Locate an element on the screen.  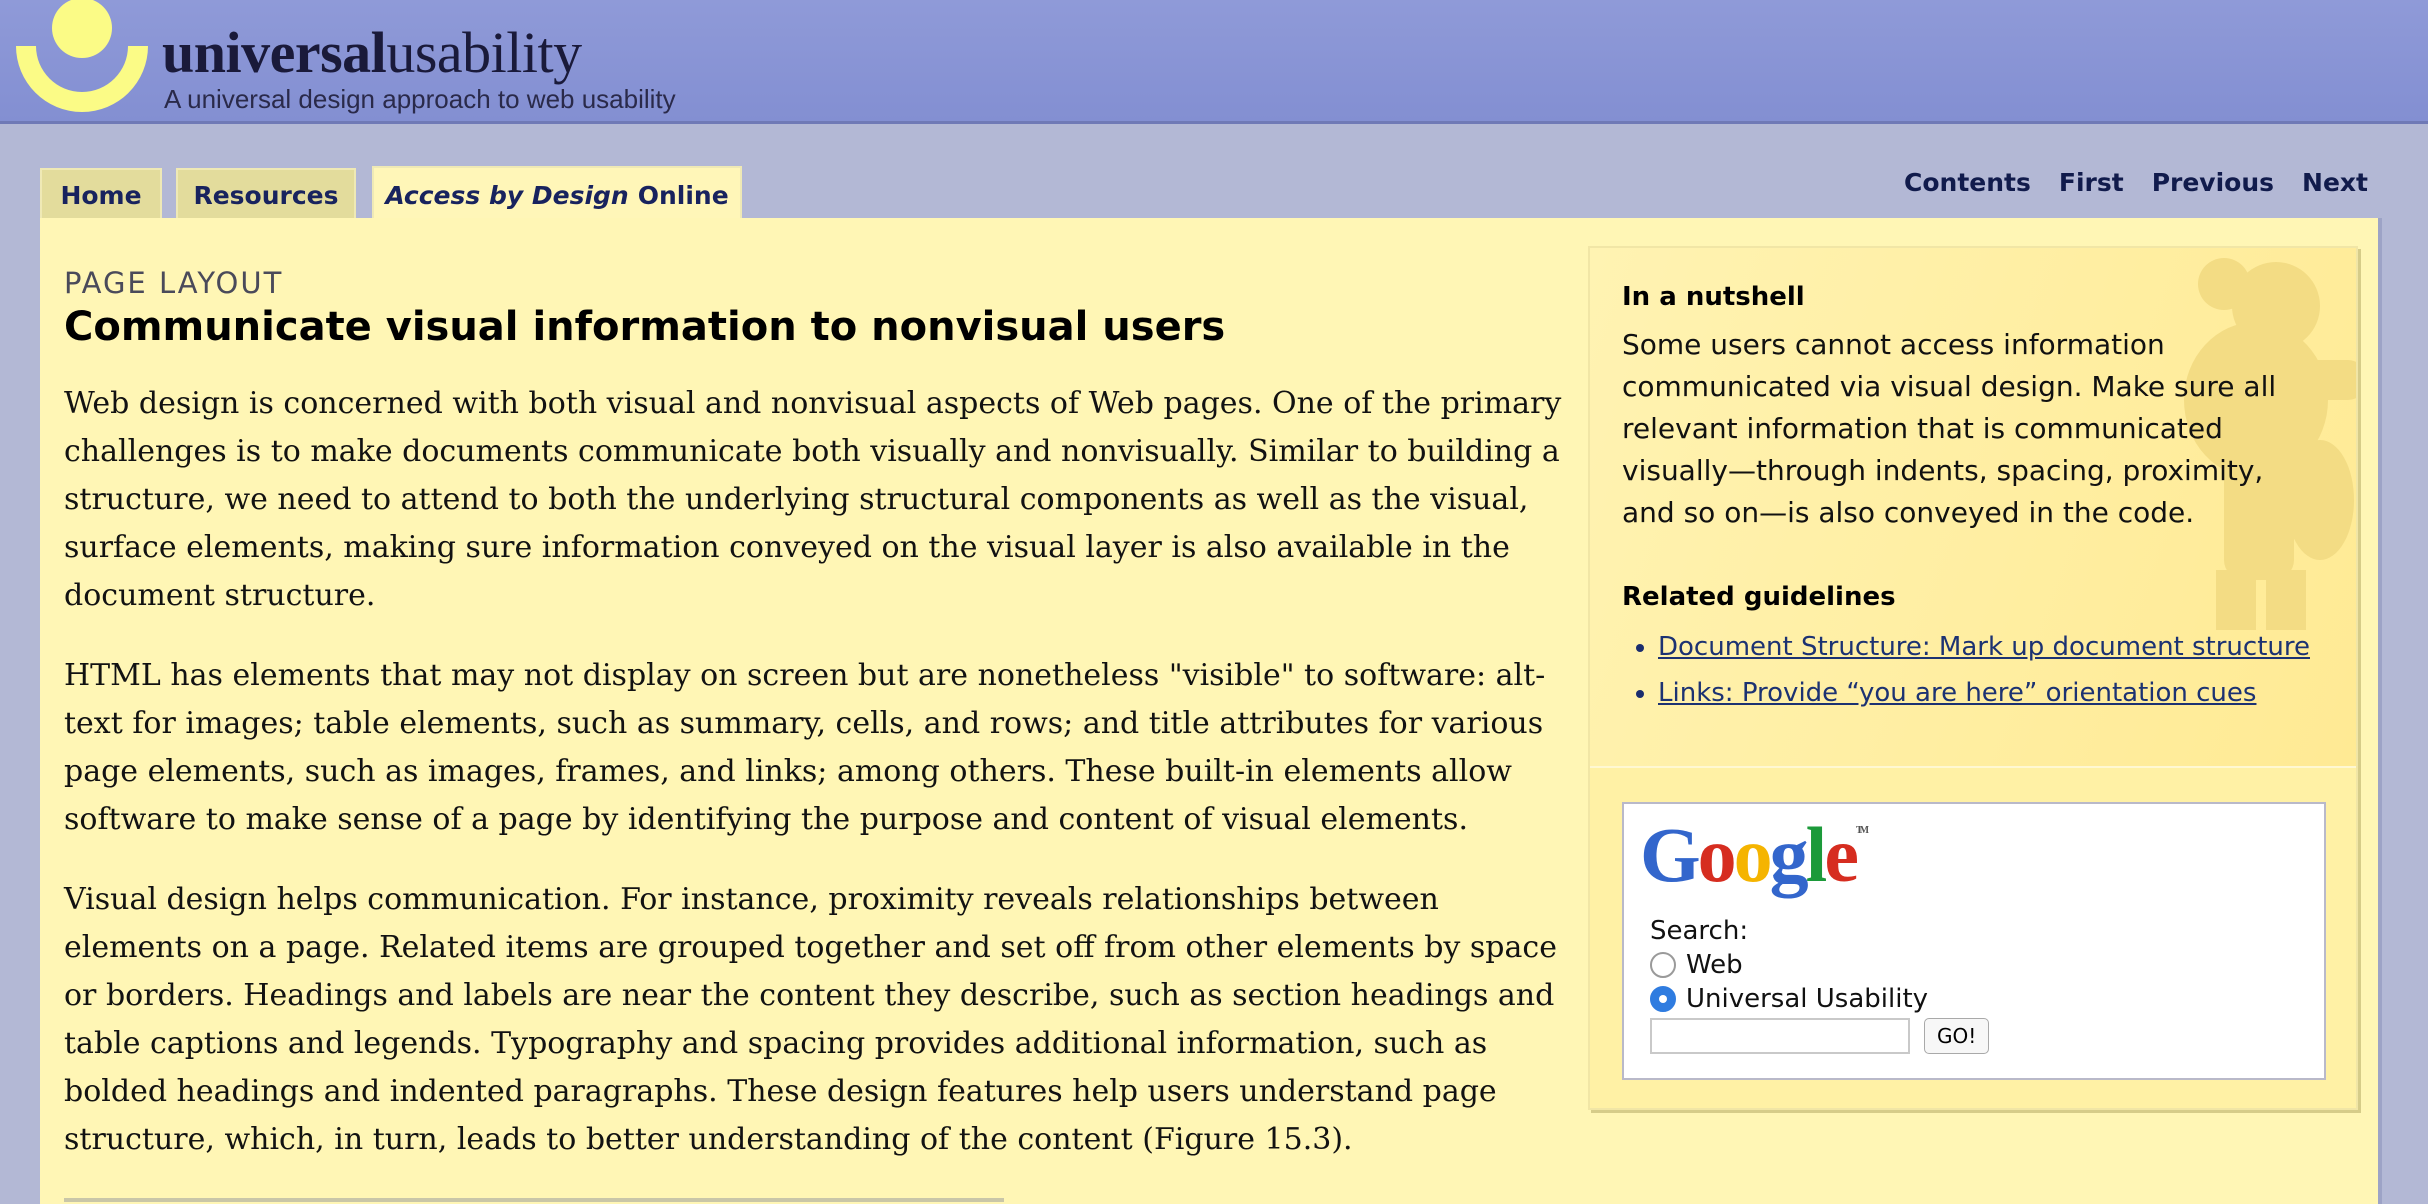
radio-universal-usability is located at coordinates (1663, 999).